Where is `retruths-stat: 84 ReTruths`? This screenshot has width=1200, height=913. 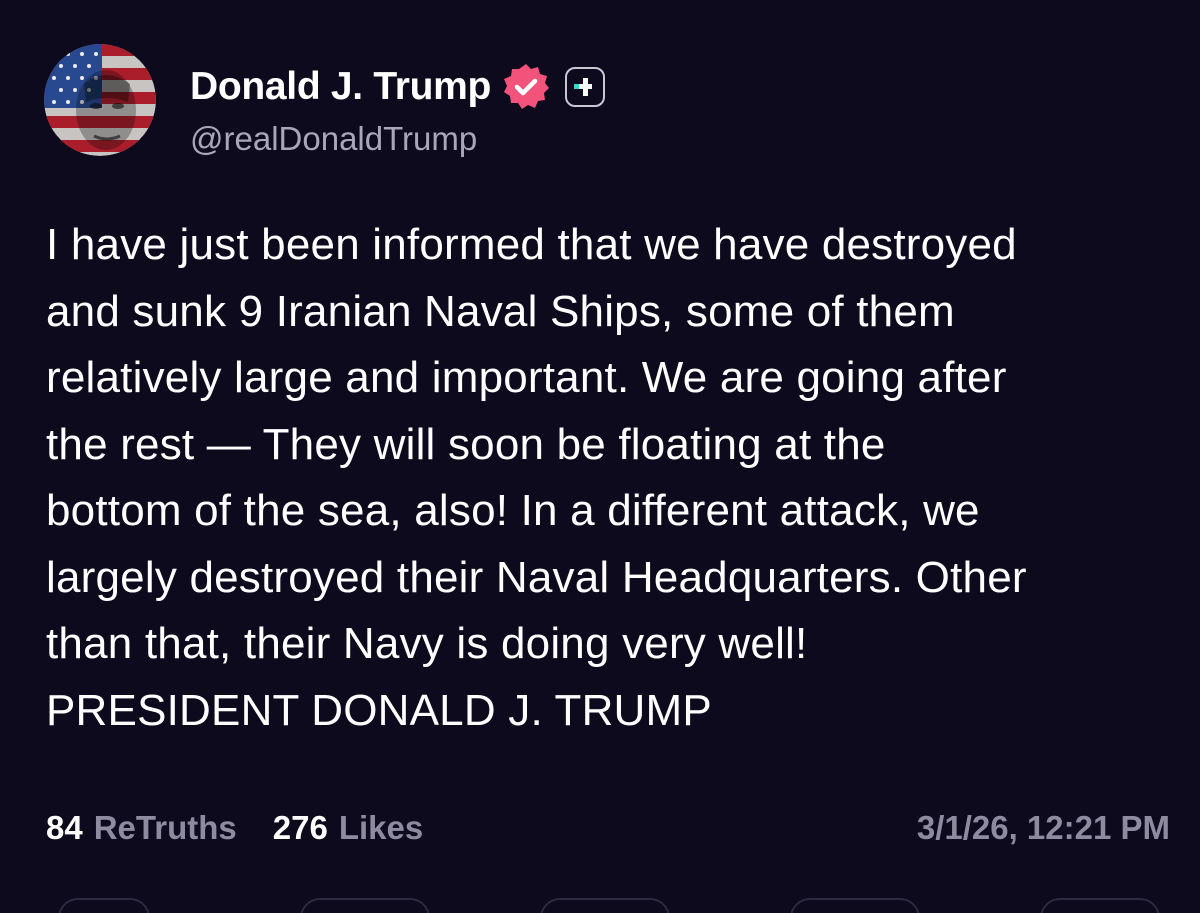
retruths-stat: 84 ReTruths is located at coordinates (141, 828).